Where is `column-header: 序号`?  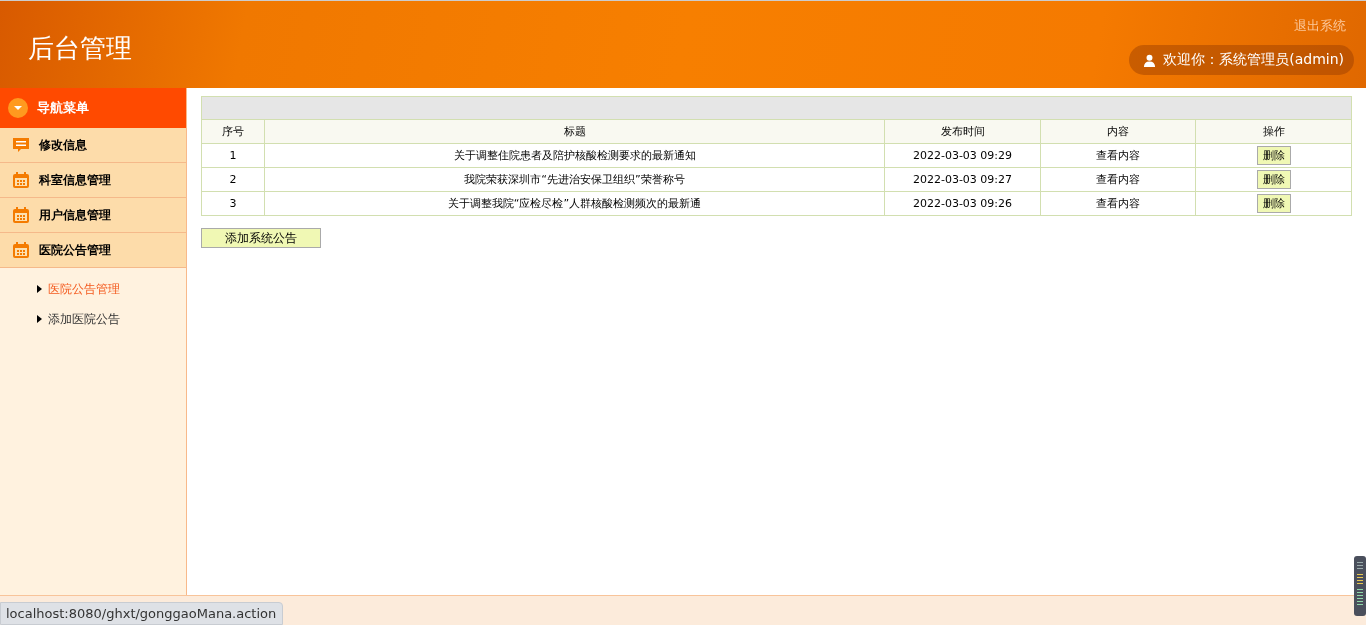
column-header: 序号 is located at coordinates (233, 131).